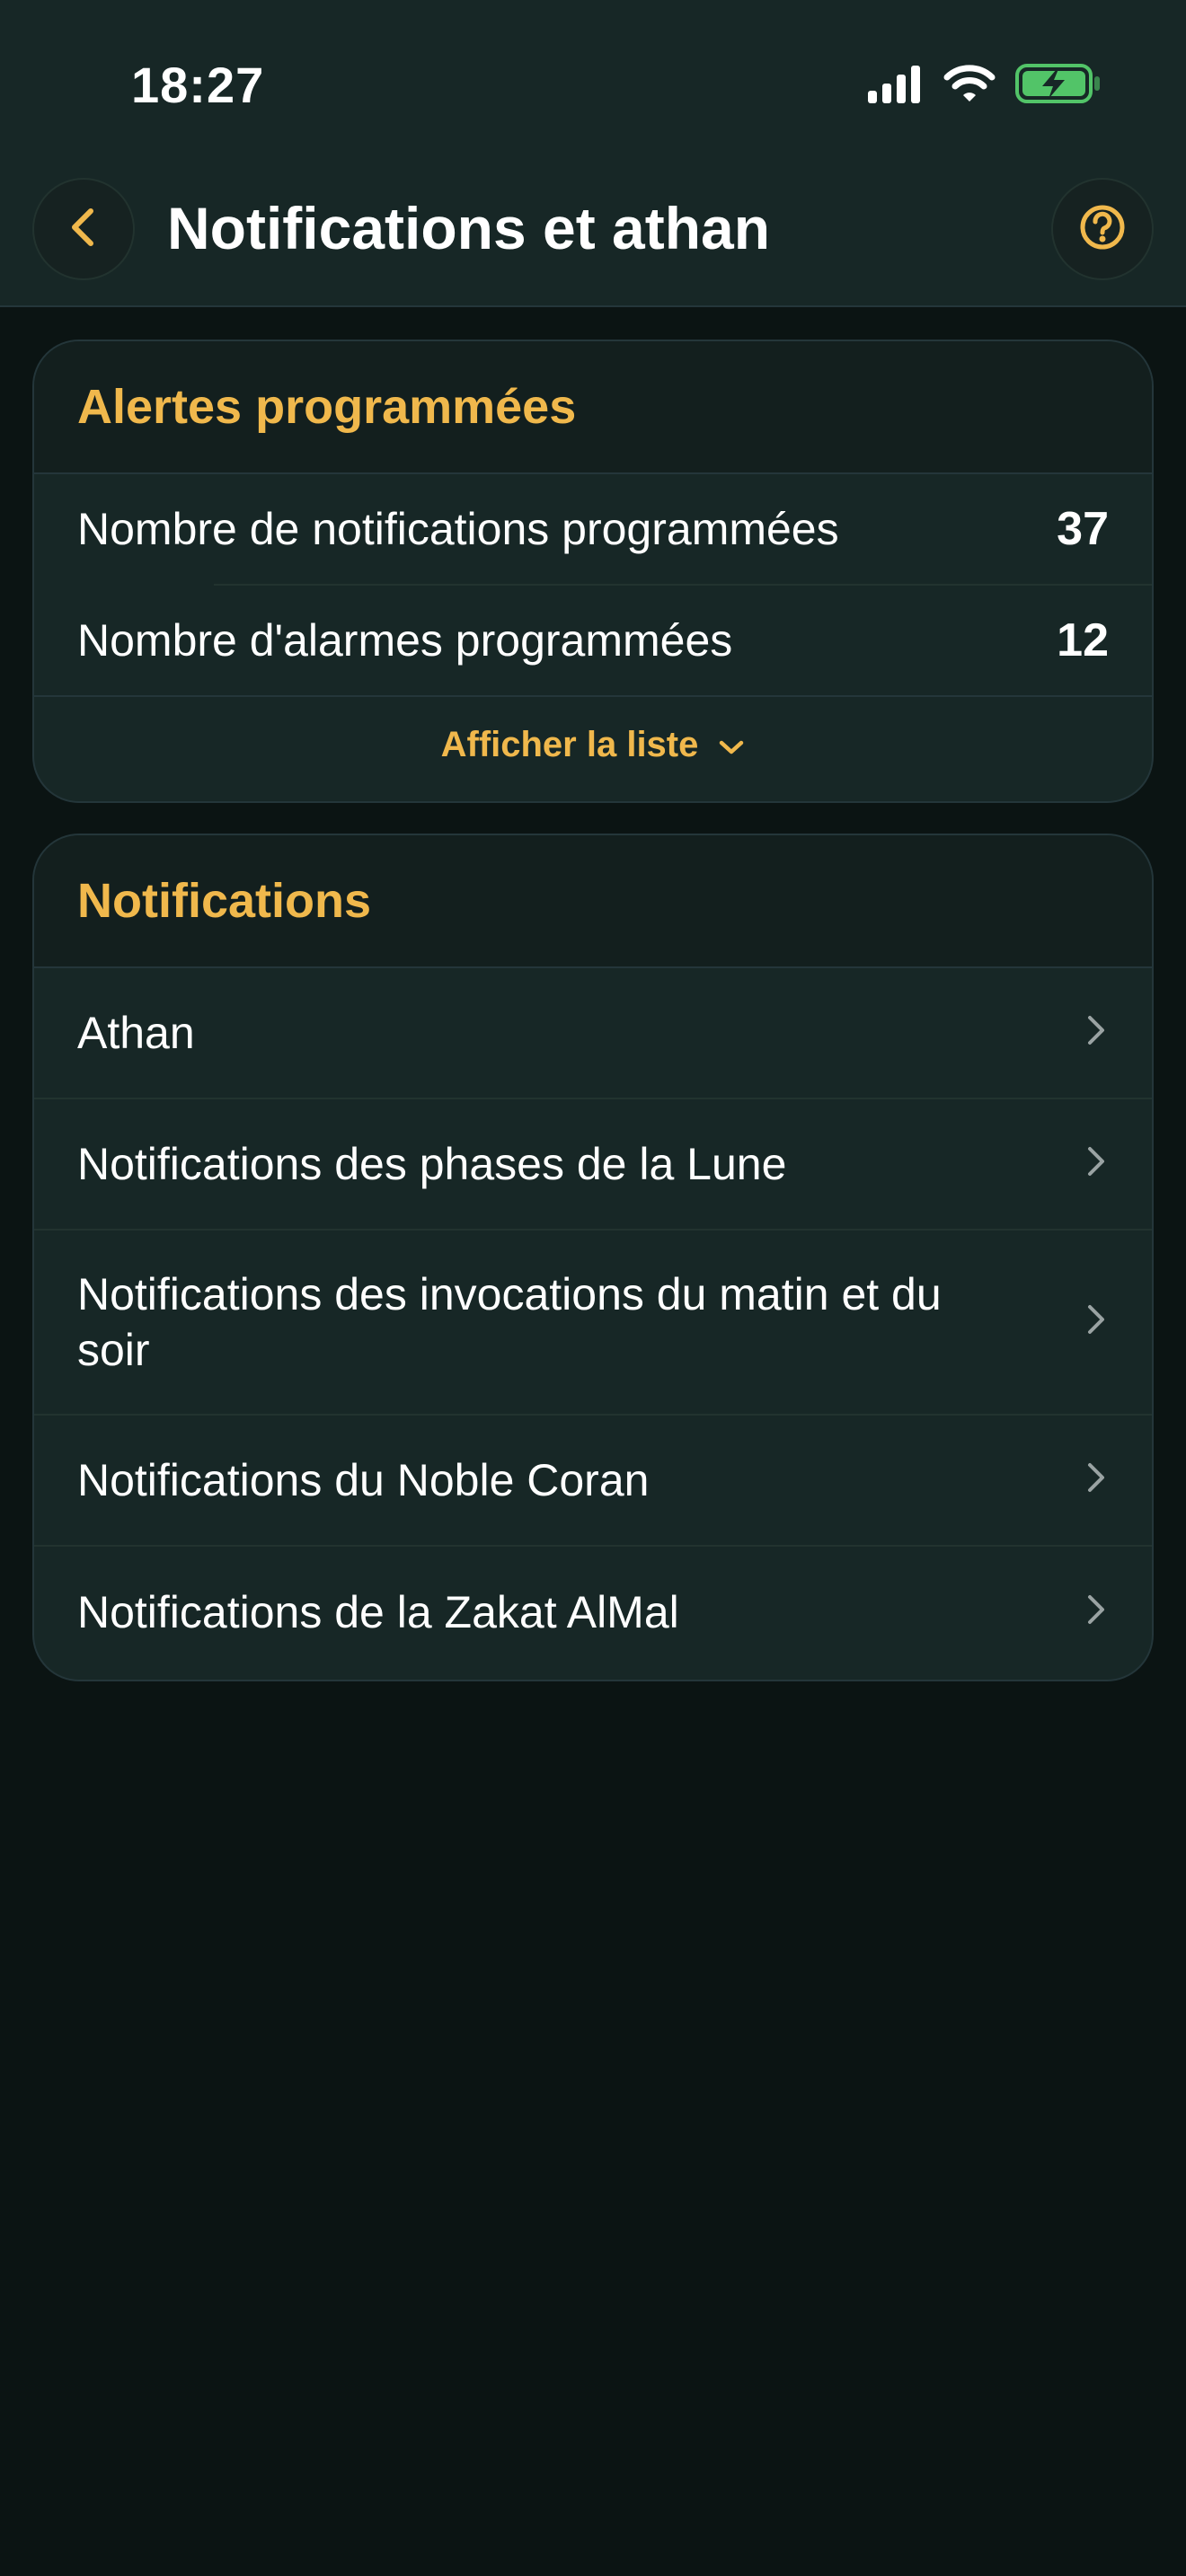 Image resolution: width=1186 pixels, height=2576 pixels. Describe the element at coordinates (593, 407) in the screenshot. I see `scheduled-alerts-header: Alertes programmées` at that location.